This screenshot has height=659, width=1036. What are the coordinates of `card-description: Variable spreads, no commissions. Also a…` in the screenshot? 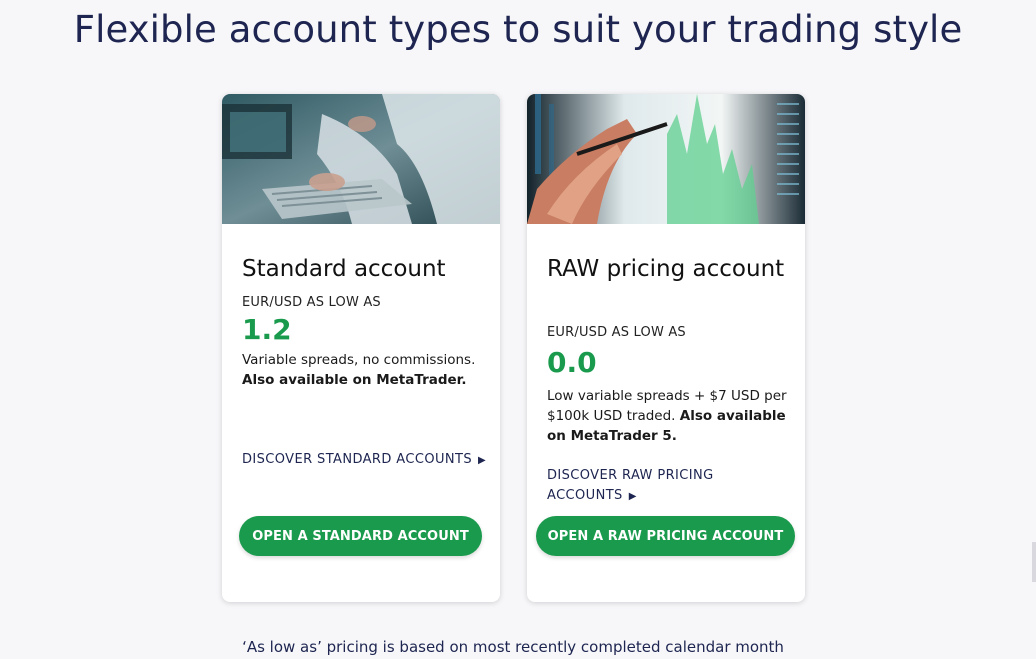 It's located at (362, 370).